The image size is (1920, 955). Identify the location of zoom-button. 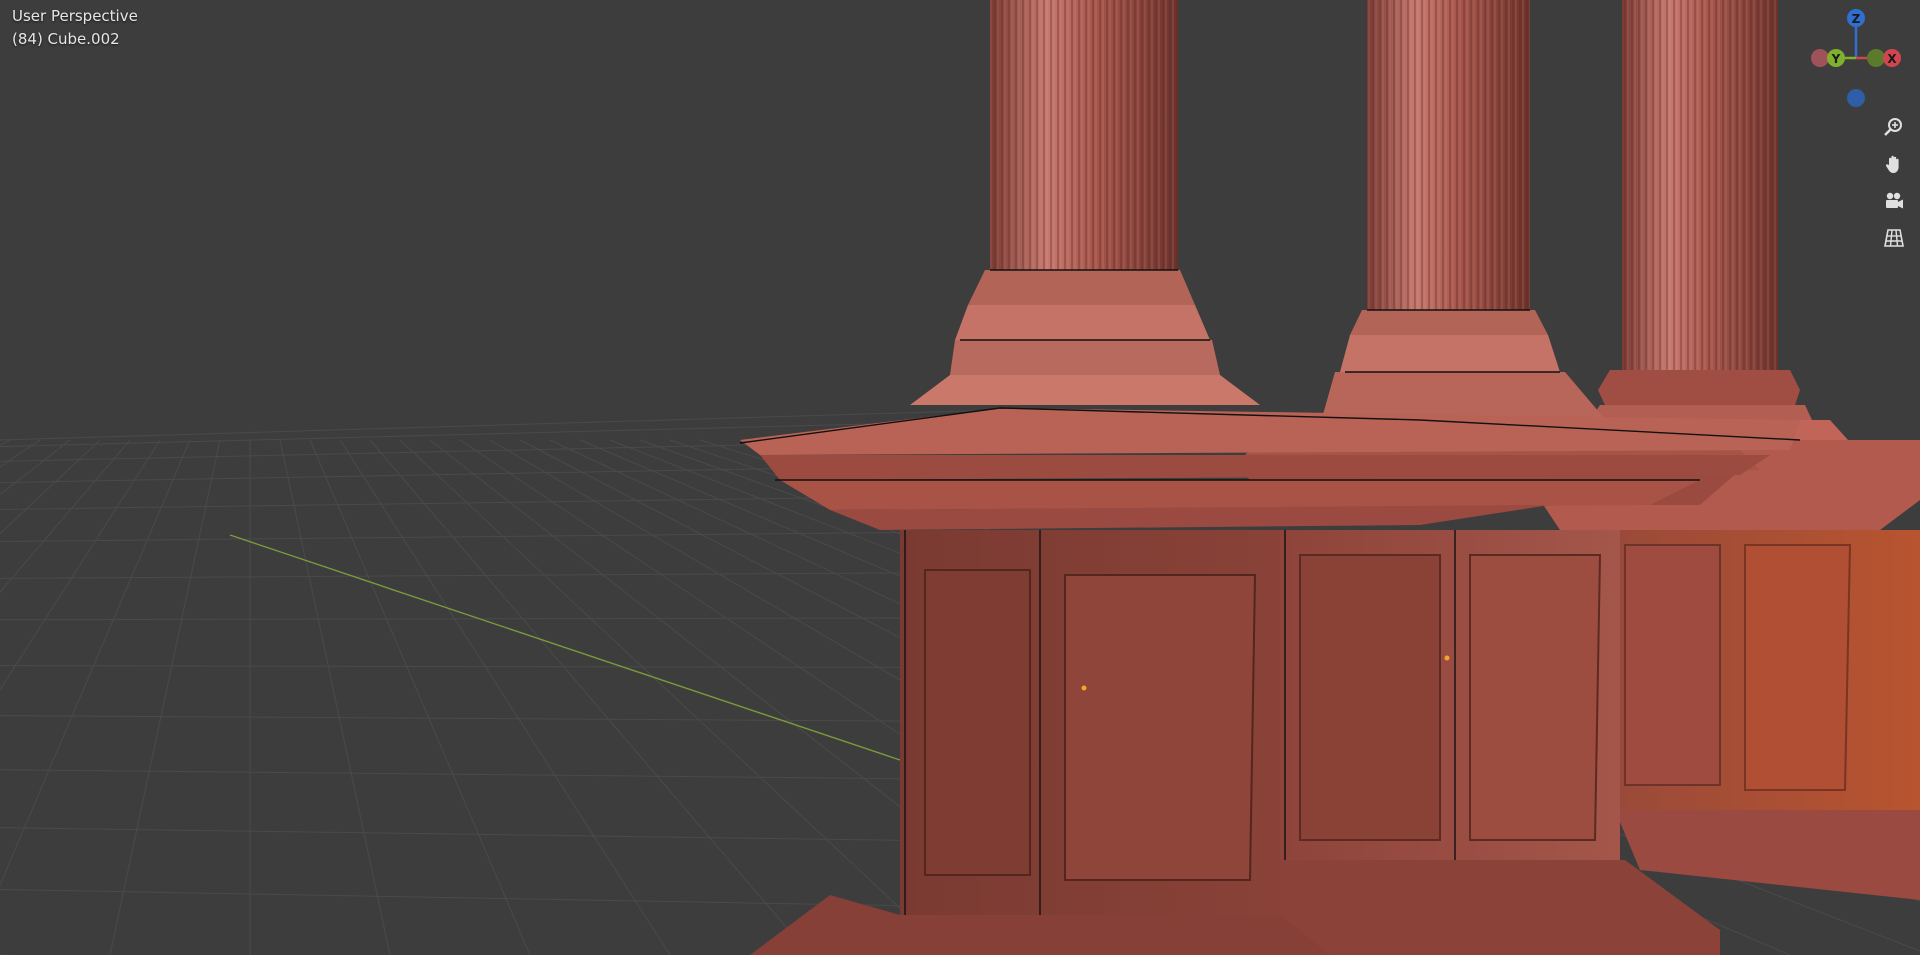
(1894, 127).